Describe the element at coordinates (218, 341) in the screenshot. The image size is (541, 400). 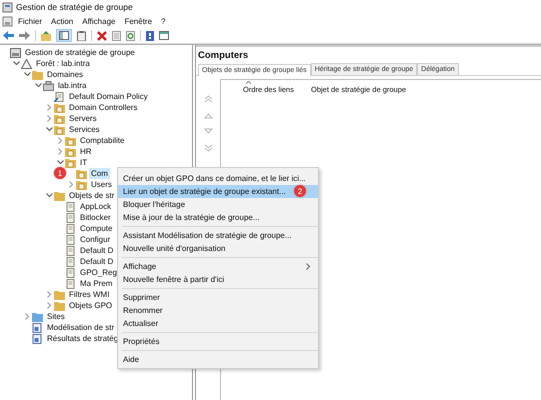
I see `menu-item: Propriétés` at that location.